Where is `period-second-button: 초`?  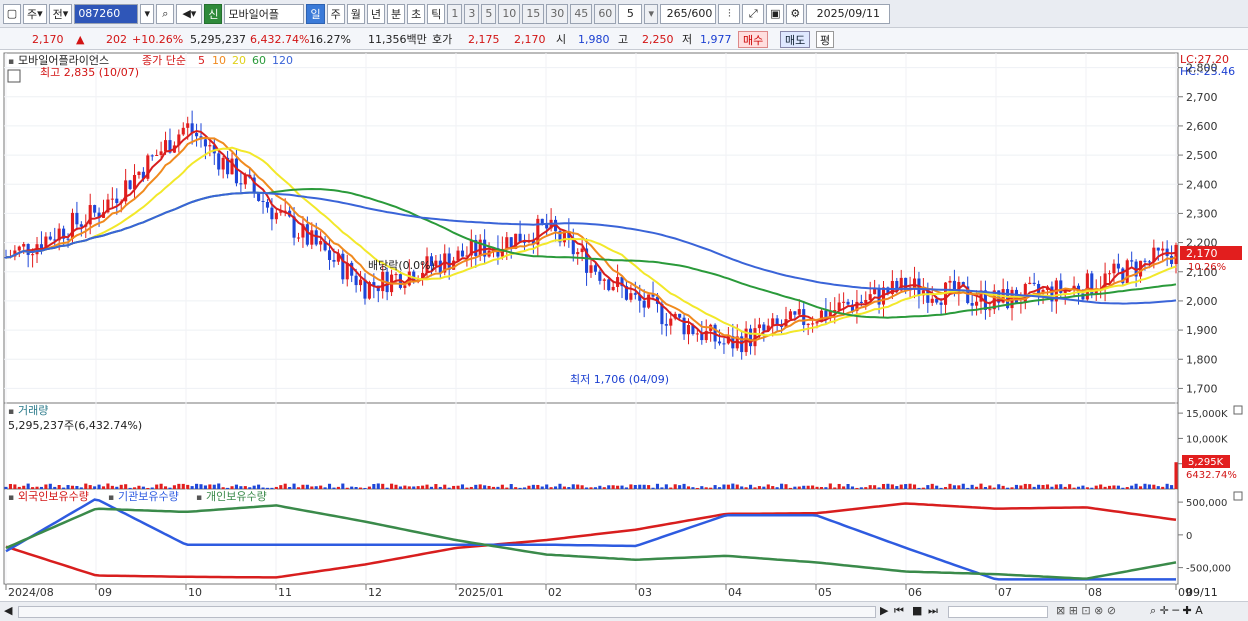 period-second-button: 초 is located at coordinates (416, 13).